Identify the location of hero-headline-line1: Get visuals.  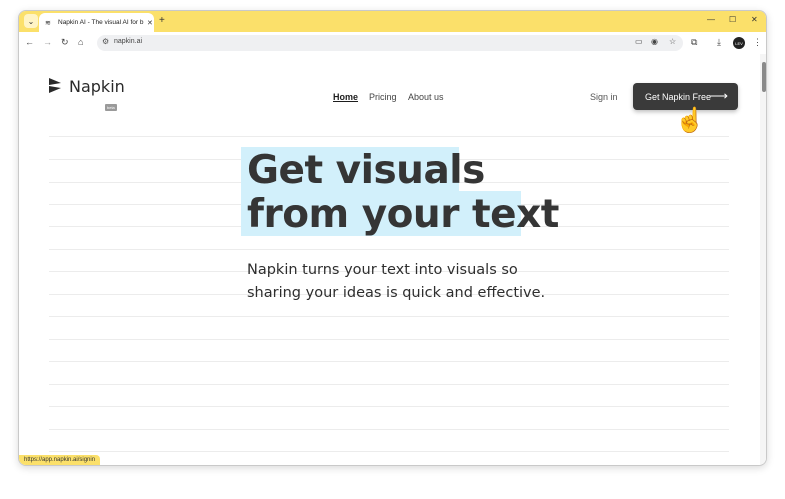
(366, 170).